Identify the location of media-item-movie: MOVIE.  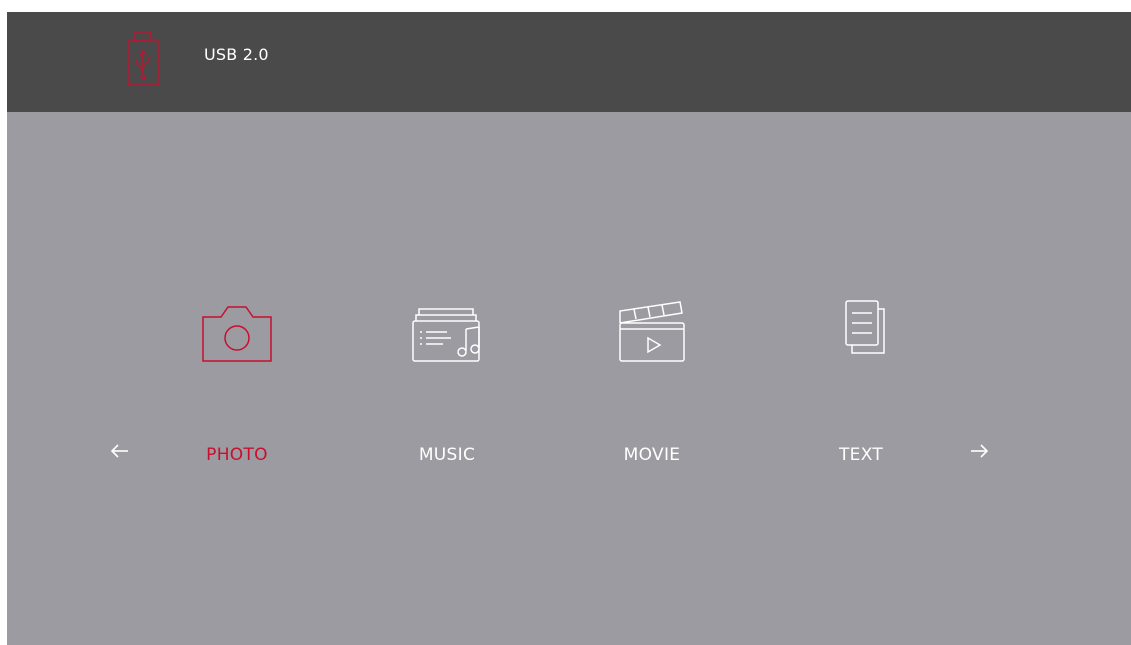
(652, 387).